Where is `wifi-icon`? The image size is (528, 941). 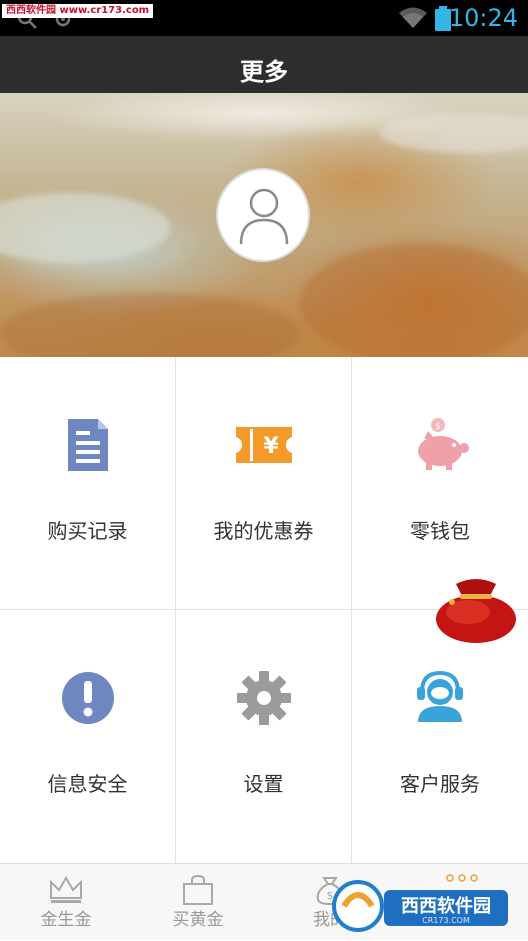
wifi-icon is located at coordinates (413, 17).